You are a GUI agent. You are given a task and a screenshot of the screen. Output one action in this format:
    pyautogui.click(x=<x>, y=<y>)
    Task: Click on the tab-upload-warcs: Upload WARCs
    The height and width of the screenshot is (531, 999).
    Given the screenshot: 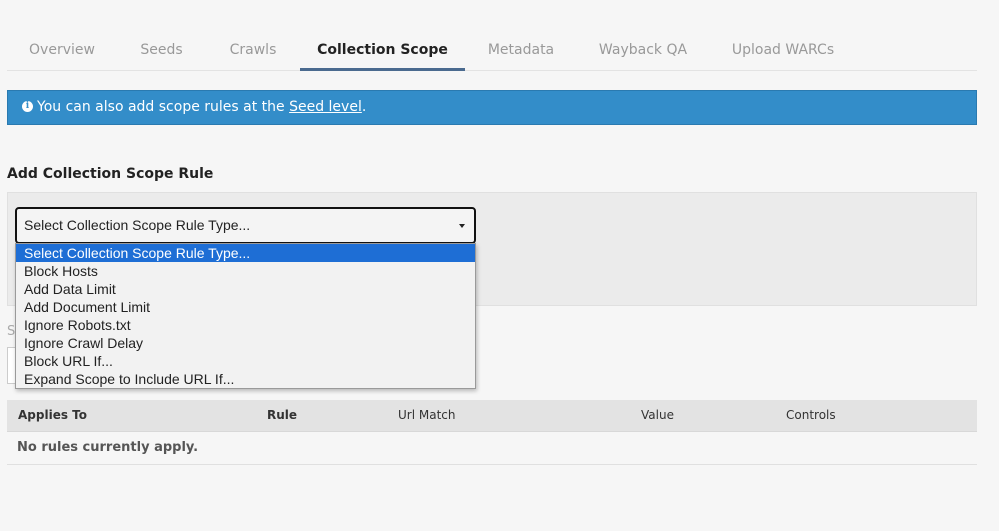 What is the action you would take?
    pyautogui.click(x=783, y=50)
    